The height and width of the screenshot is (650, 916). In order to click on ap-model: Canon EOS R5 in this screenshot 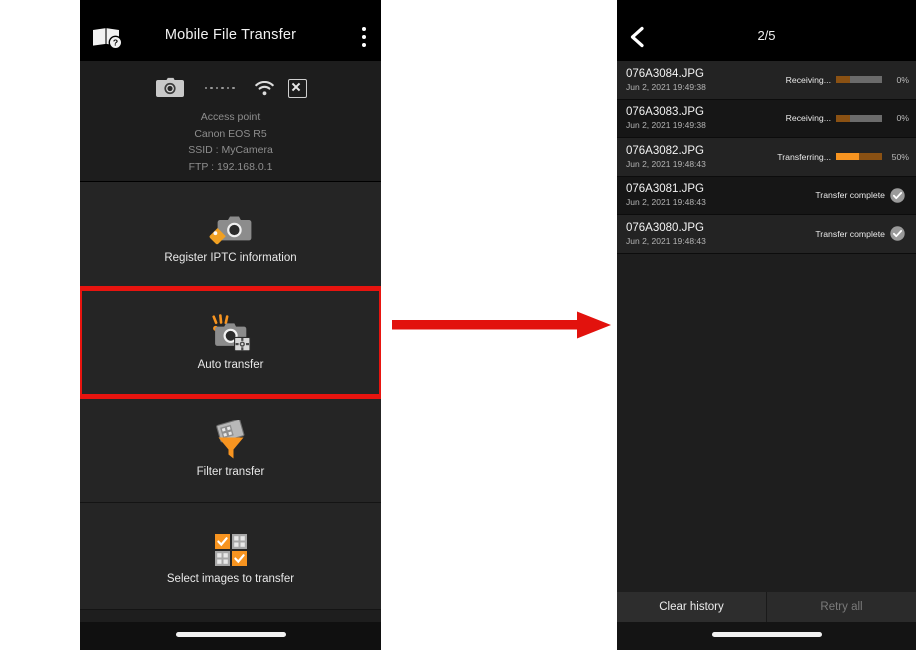, I will do `click(230, 133)`.